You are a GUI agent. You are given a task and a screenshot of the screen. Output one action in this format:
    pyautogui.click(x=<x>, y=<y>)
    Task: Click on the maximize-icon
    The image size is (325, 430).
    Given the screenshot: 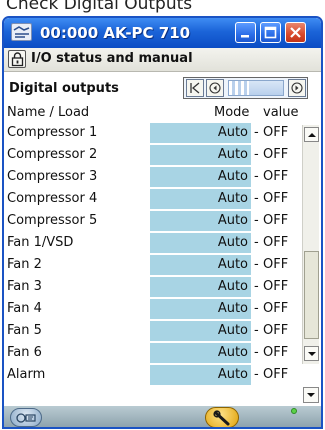 What is the action you would take?
    pyautogui.click(x=270, y=32)
    